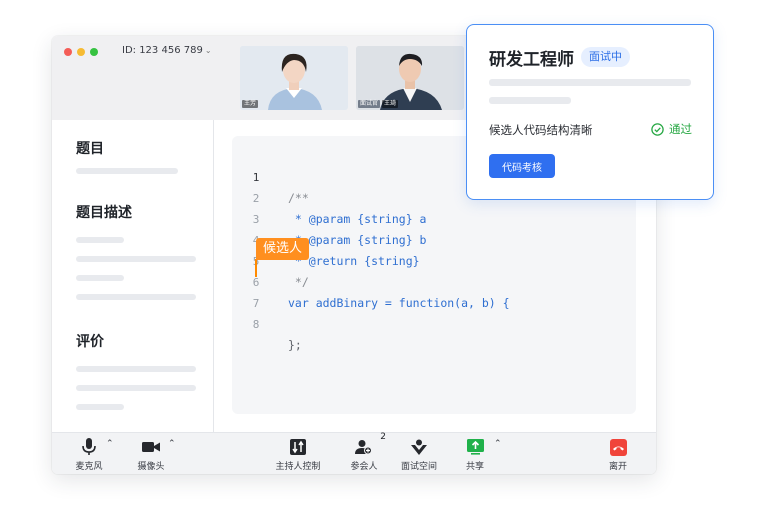 Image resolution: width=757 pixels, height=520 pixels. Describe the element at coordinates (657, 129) in the screenshot. I see `check-circle-icon` at that location.